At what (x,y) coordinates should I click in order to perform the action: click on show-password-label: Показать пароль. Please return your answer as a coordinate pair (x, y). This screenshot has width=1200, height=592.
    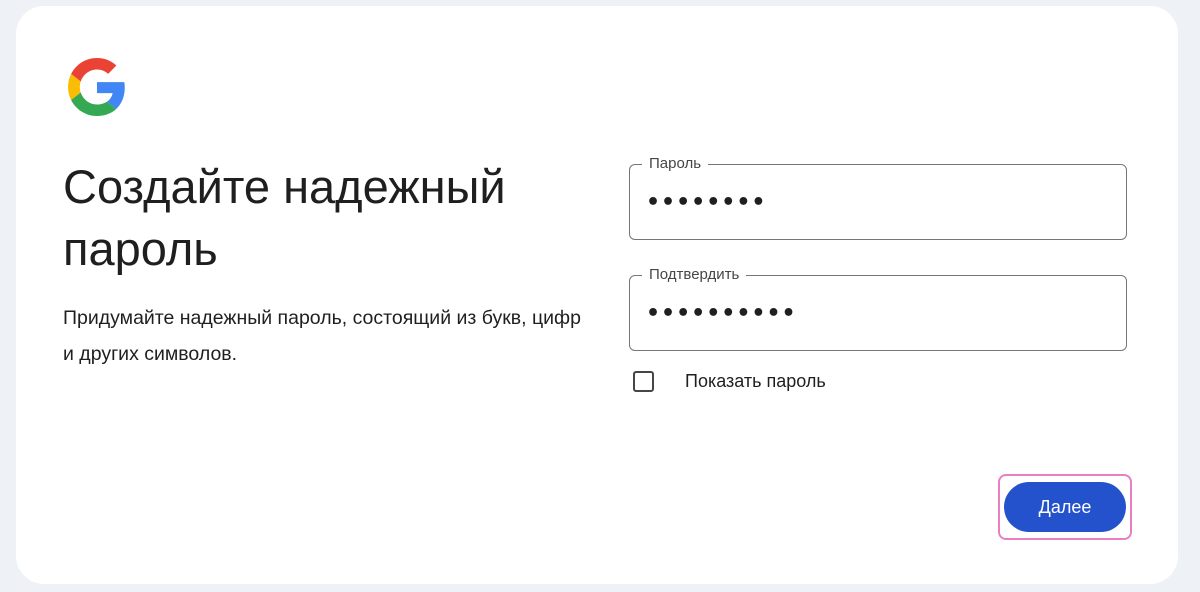
    Looking at the image, I should click on (755, 381).